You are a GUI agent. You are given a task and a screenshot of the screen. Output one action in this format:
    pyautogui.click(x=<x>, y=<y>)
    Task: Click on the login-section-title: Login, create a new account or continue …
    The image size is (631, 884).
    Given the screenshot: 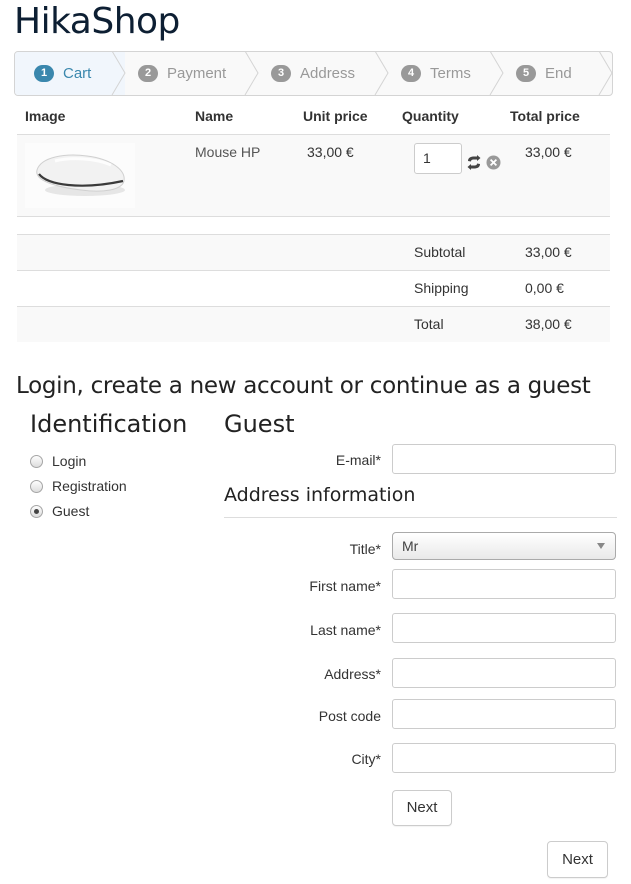 What is the action you would take?
    pyautogui.click(x=303, y=386)
    